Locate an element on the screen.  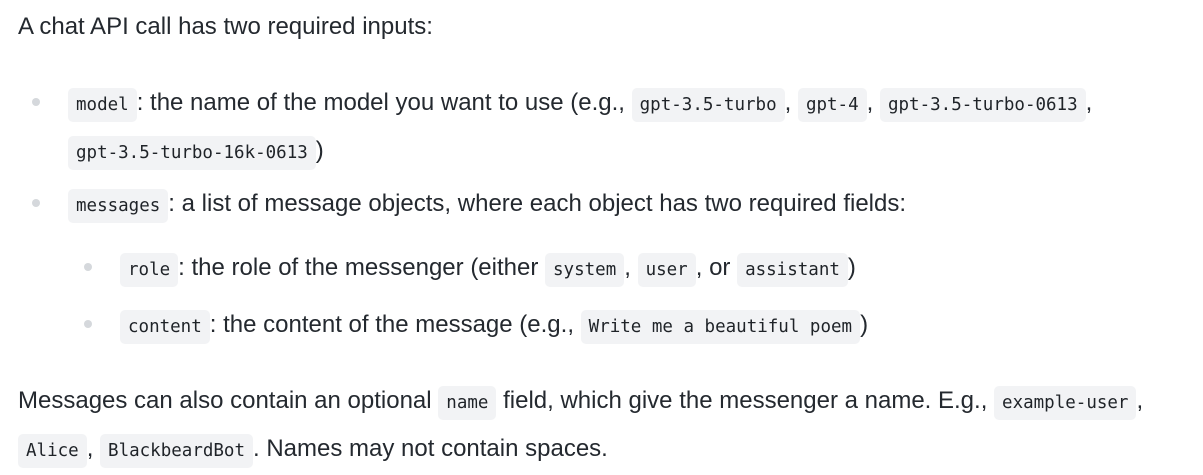
code-role: role is located at coordinates (149, 270).